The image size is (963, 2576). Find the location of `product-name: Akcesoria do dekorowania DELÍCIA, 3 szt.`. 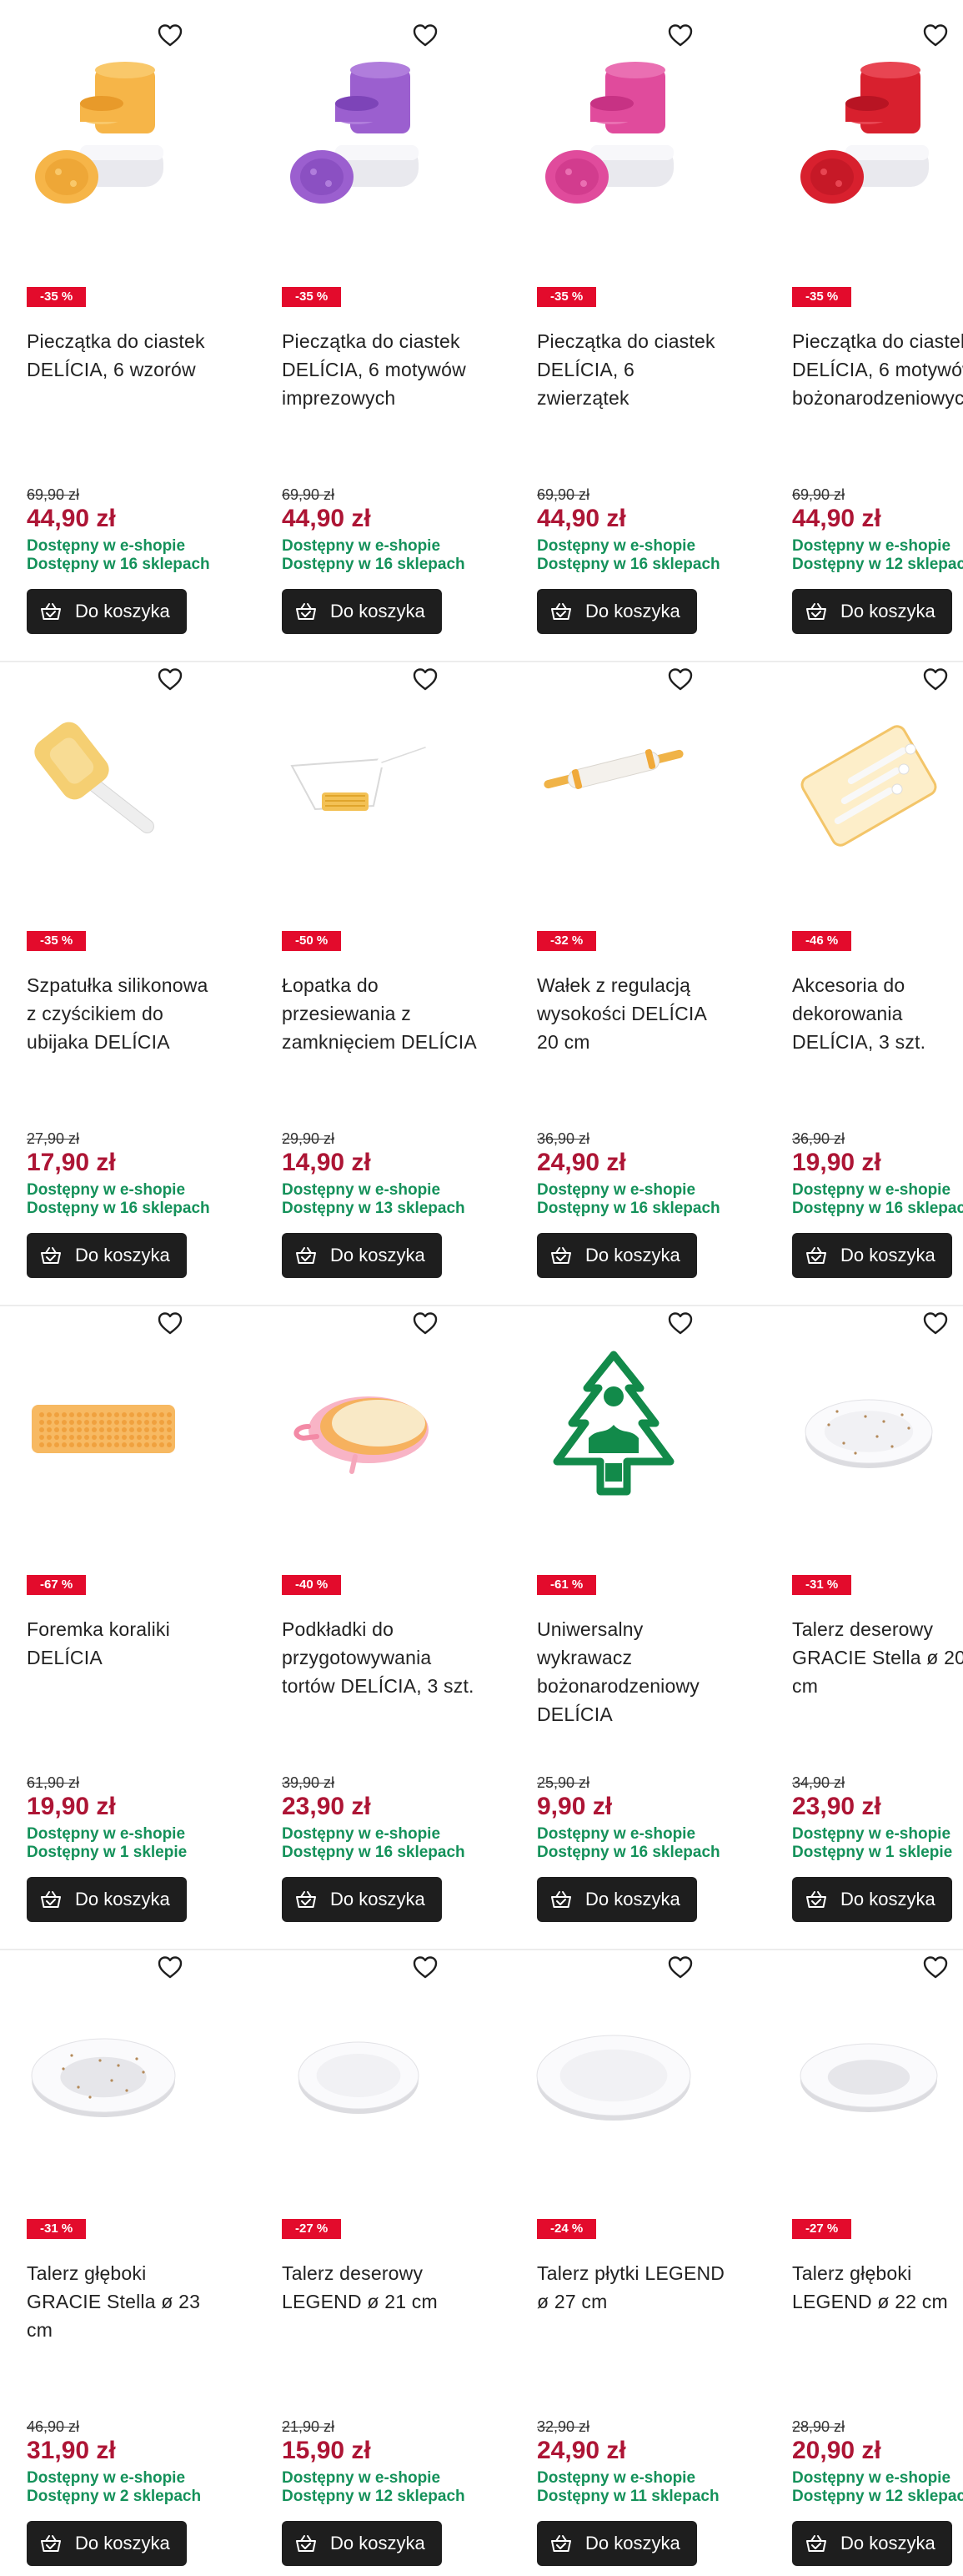

product-name: Akcesoria do dekorowania DELÍCIA, 3 szt. is located at coordinates (877, 1013).